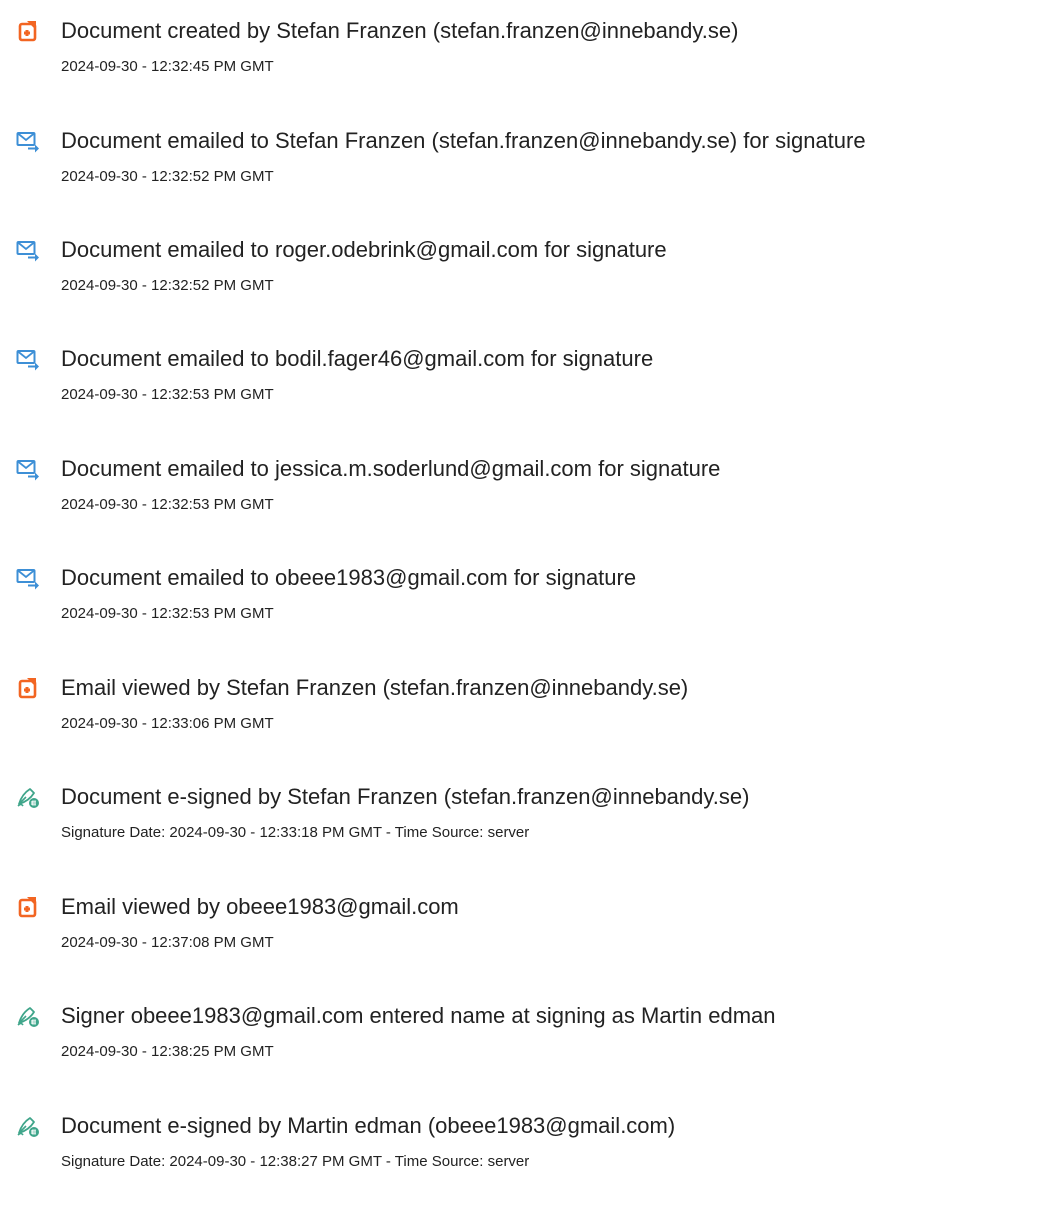  Describe the element at coordinates (167, 1051) in the screenshot. I see `event-timestamp: 2024-09-30 - 12:38:25 PM GMT` at that location.